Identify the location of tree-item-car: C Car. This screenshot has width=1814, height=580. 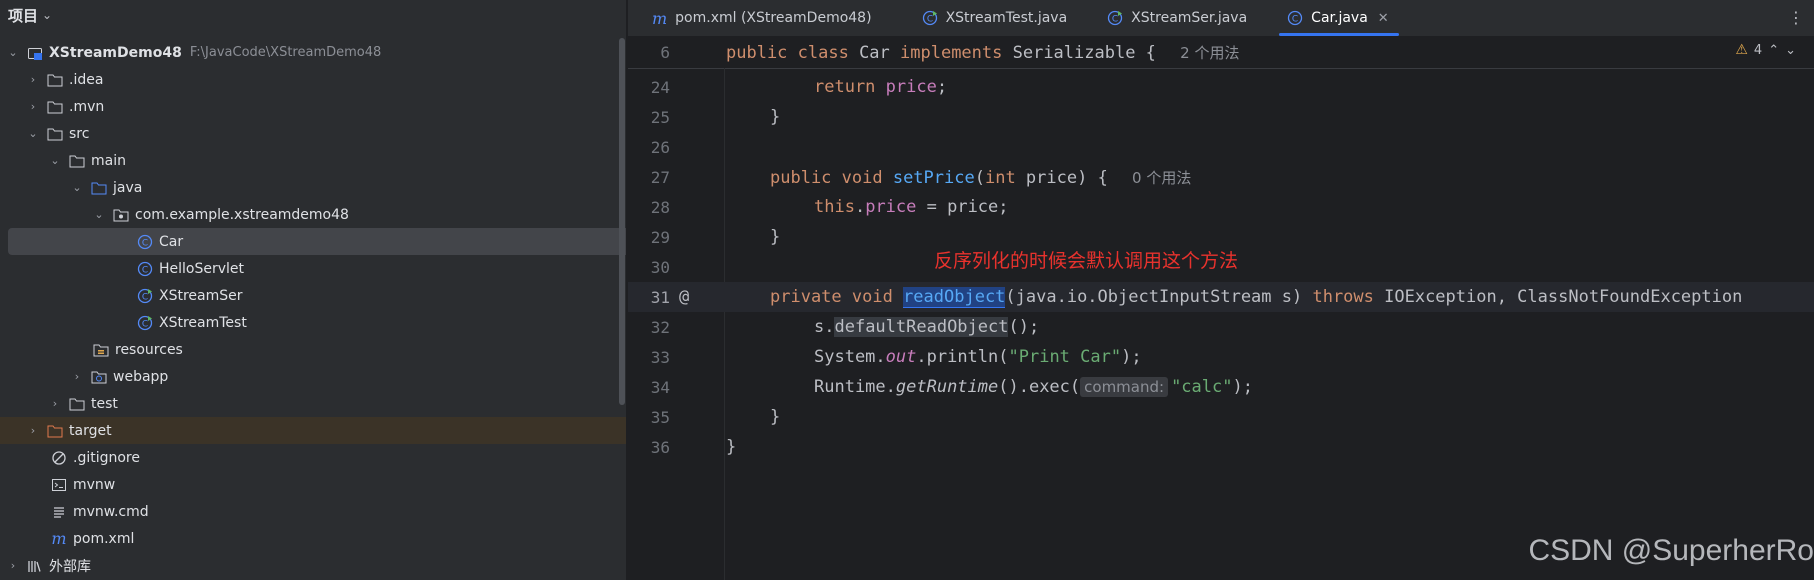
(317, 241).